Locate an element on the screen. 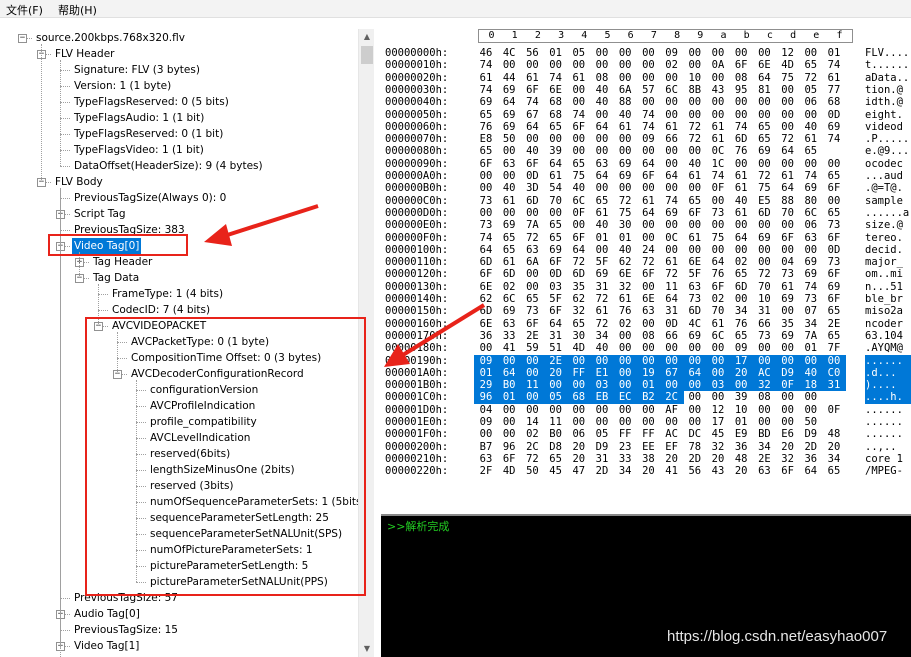 This screenshot has width=911, height=657. hex-byte: 34 is located at coordinates (625, 471).